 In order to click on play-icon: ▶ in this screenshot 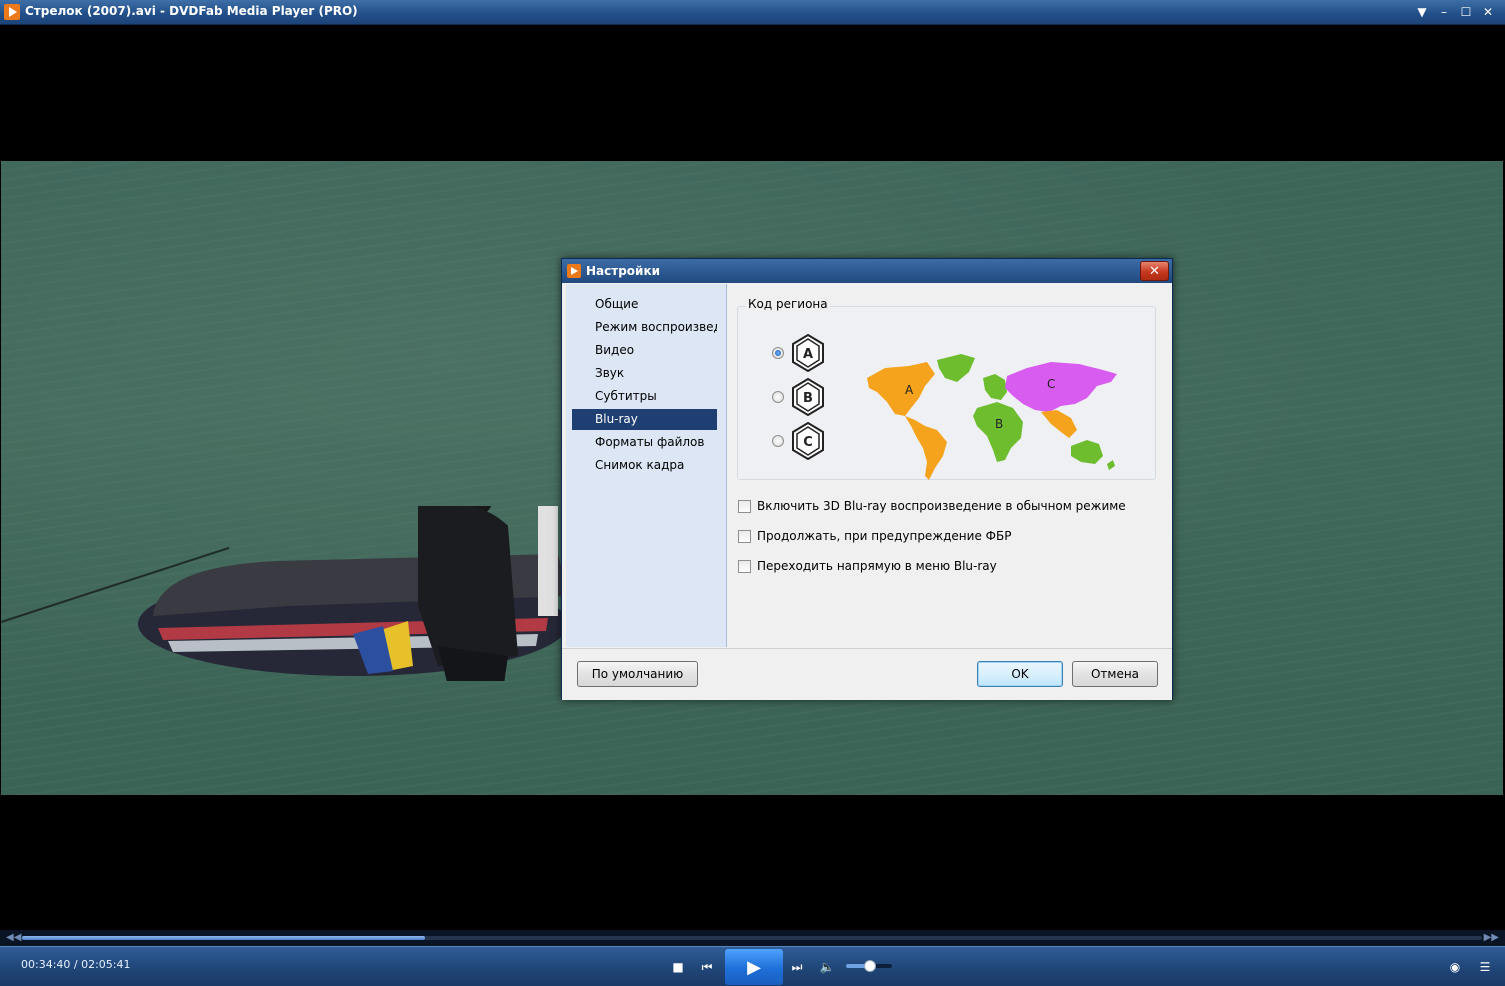, I will do `click(754, 967)`.